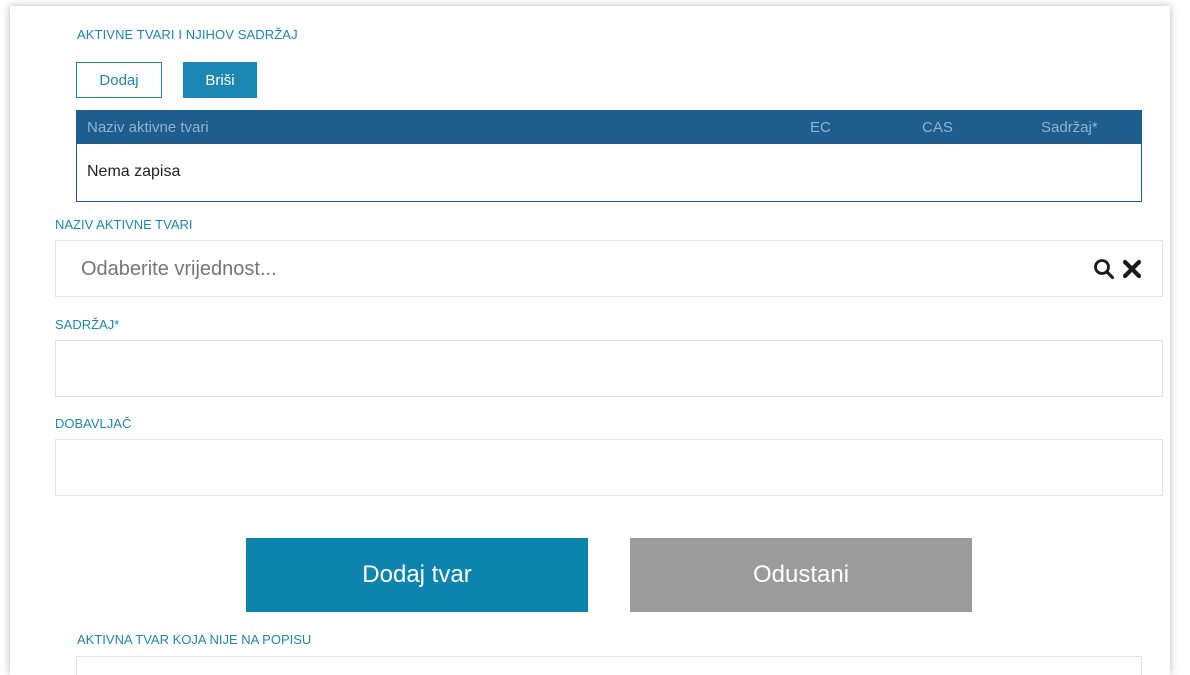  What do you see at coordinates (609, 172) in the screenshot?
I see `table-empty-row: Nema zapisa` at bounding box center [609, 172].